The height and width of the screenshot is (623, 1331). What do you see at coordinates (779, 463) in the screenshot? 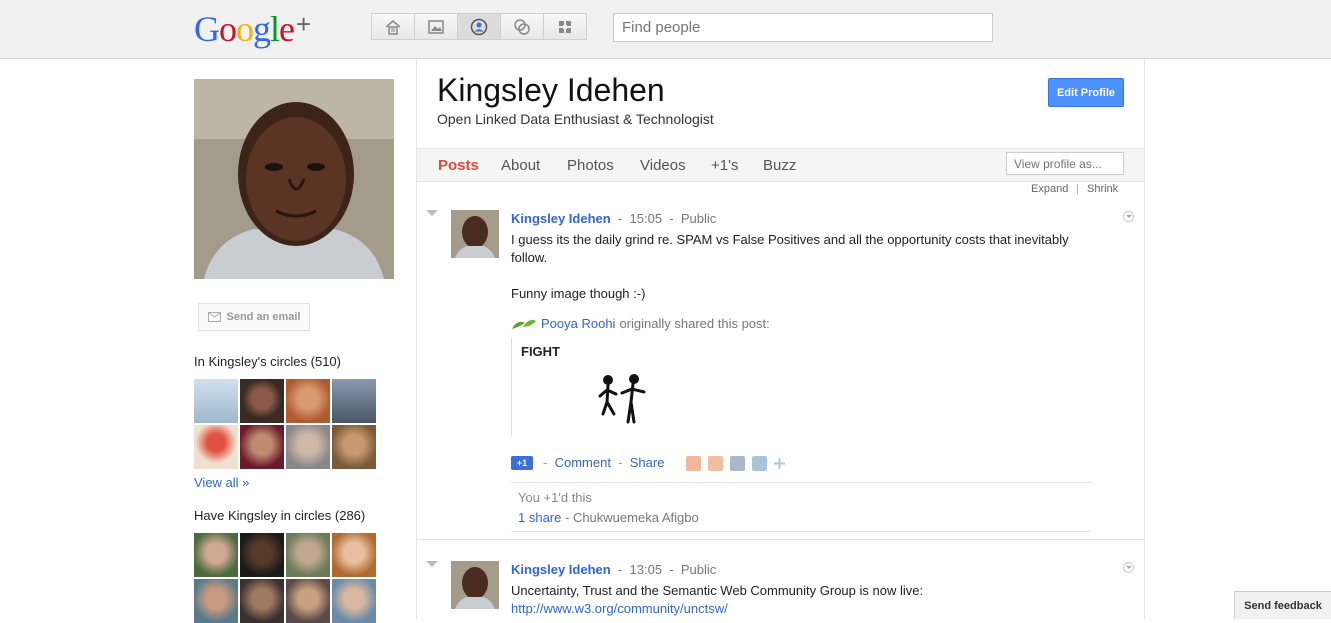
I see `more-share-icon` at bounding box center [779, 463].